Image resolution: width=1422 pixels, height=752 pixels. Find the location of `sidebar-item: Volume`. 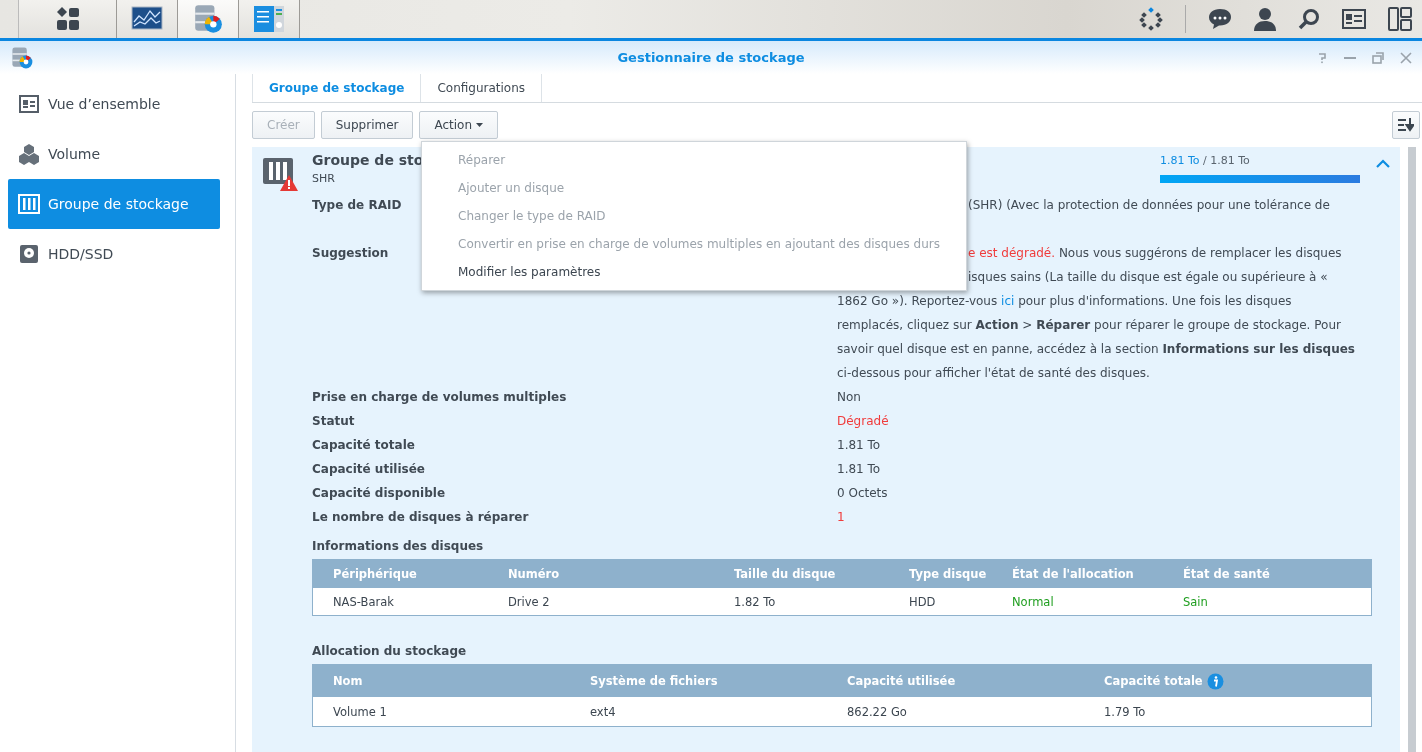

sidebar-item: Volume is located at coordinates (114, 154).